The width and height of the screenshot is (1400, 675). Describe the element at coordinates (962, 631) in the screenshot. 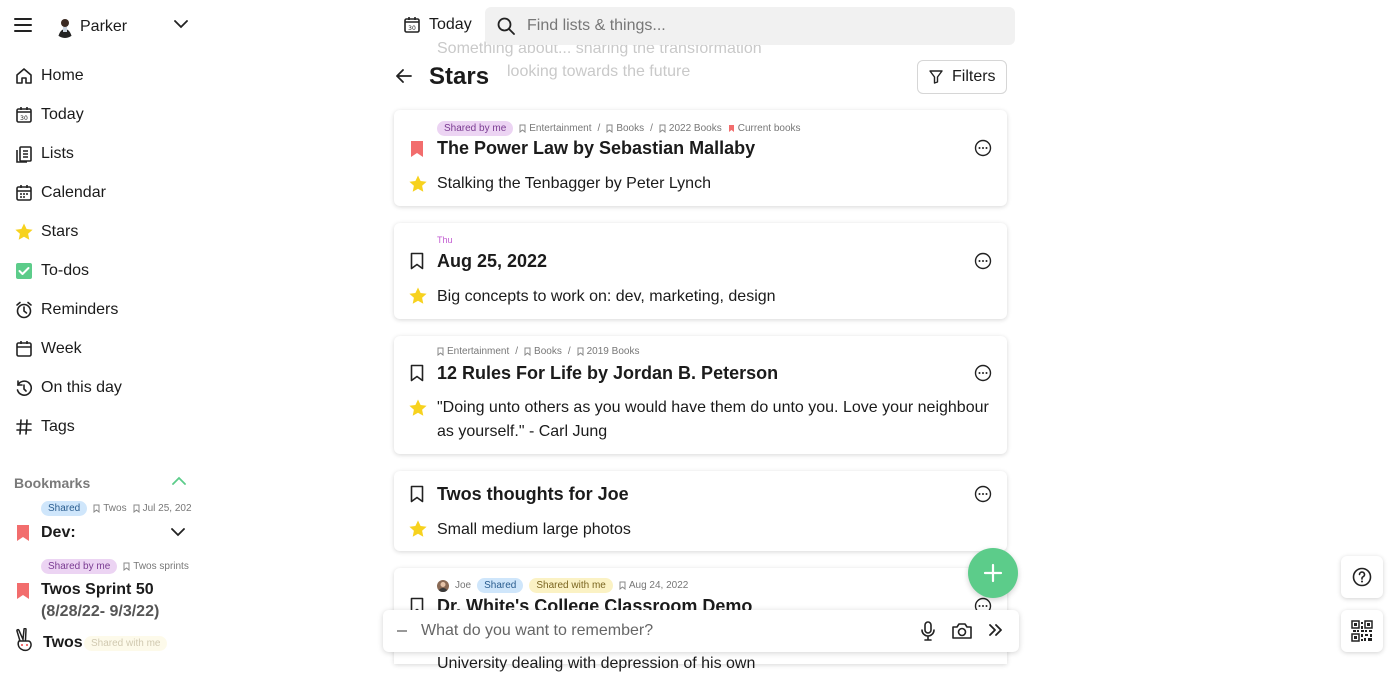

I see `camera-icon` at that location.